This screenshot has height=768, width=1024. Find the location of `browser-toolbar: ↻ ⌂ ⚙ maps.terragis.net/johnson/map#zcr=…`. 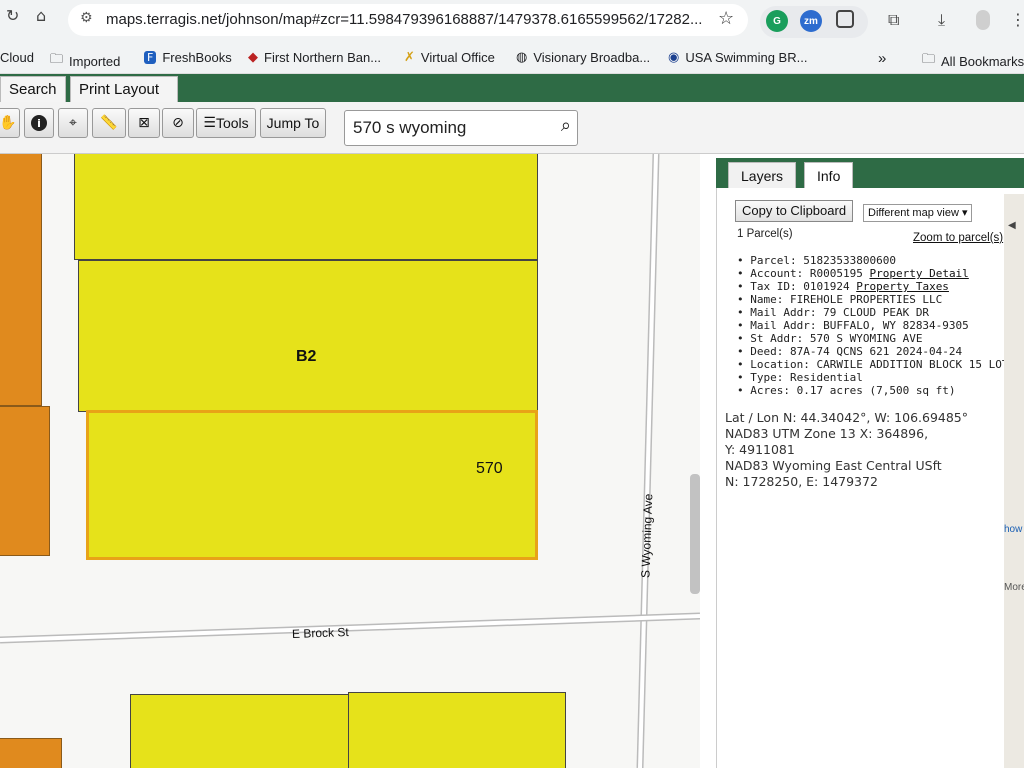

browser-toolbar: ↻ ⌂ ⚙ maps.terragis.net/johnson/map#zcr=… is located at coordinates (512, 20).